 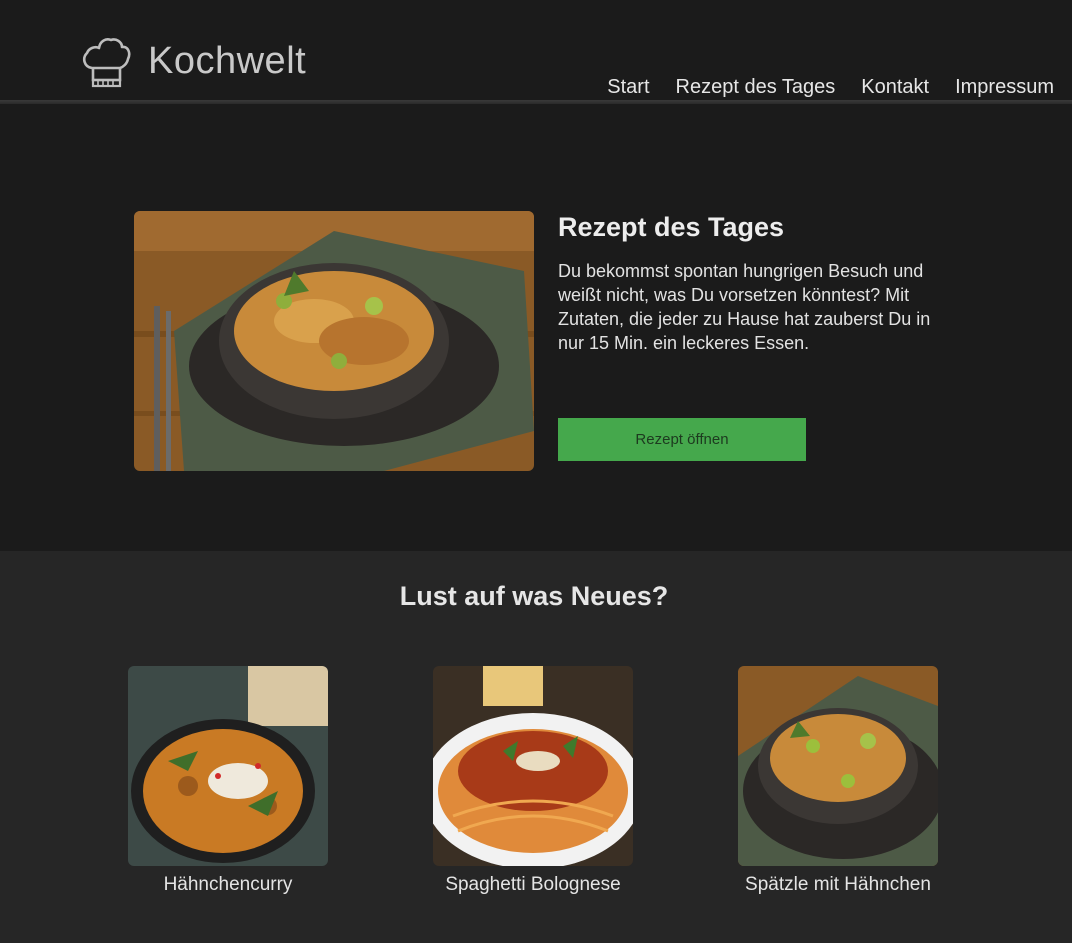 What do you see at coordinates (227, 60) in the screenshot?
I see `brand-name: Kochwelt` at bounding box center [227, 60].